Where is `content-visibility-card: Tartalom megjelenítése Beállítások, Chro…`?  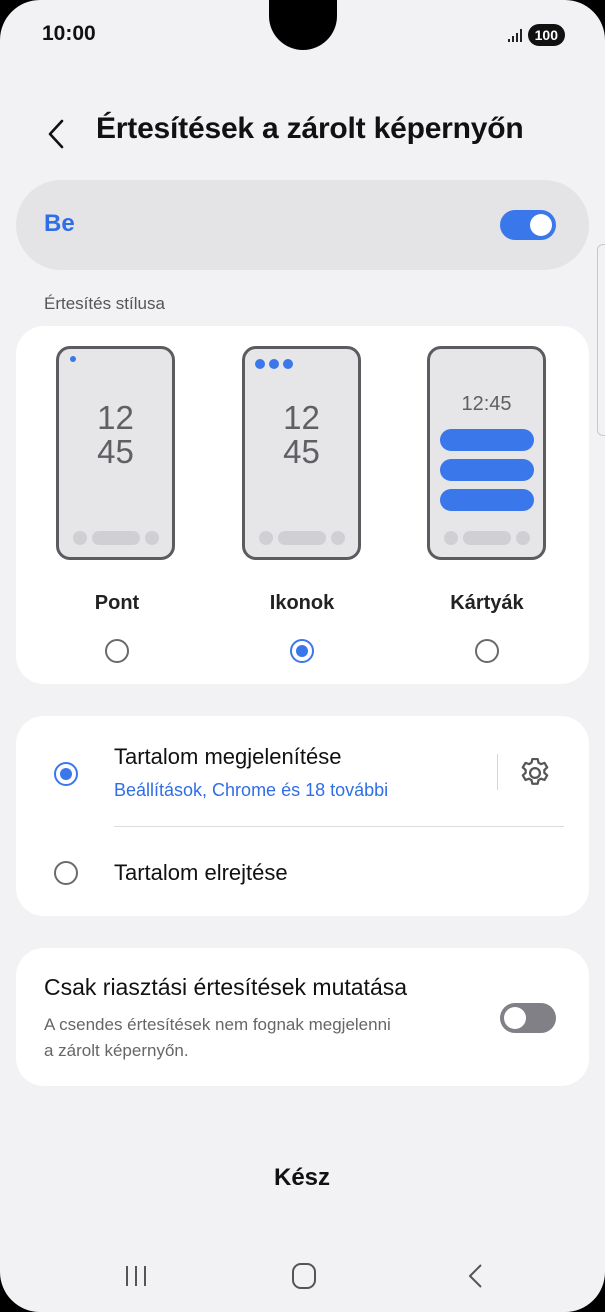
content-visibility-card: Tartalom megjelenítése Beállítások, Chro… is located at coordinates (302, 816).